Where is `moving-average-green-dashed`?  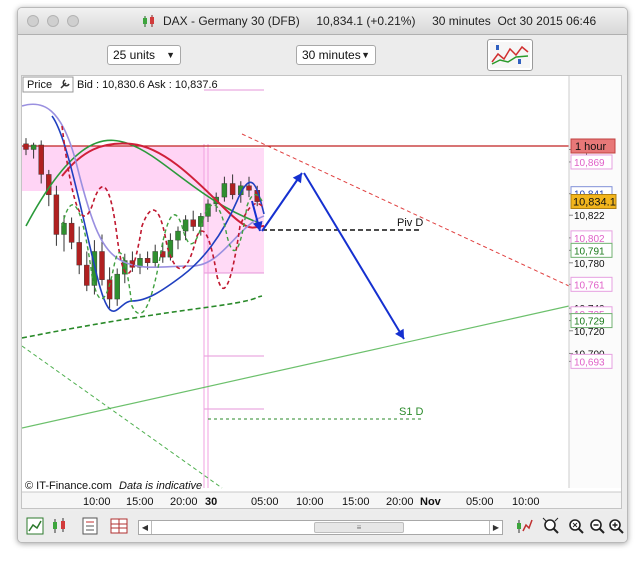 moving-average-green-dashed is located at coordinates (142, 317).